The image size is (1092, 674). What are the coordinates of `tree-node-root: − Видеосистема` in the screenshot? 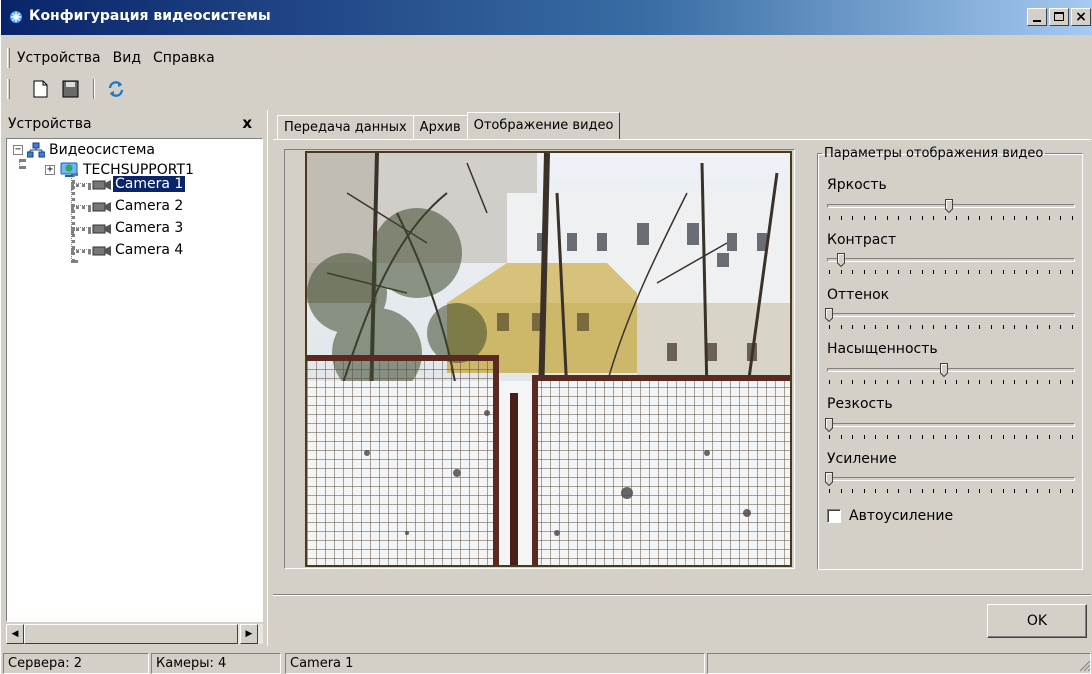 It's located at (84, 150).